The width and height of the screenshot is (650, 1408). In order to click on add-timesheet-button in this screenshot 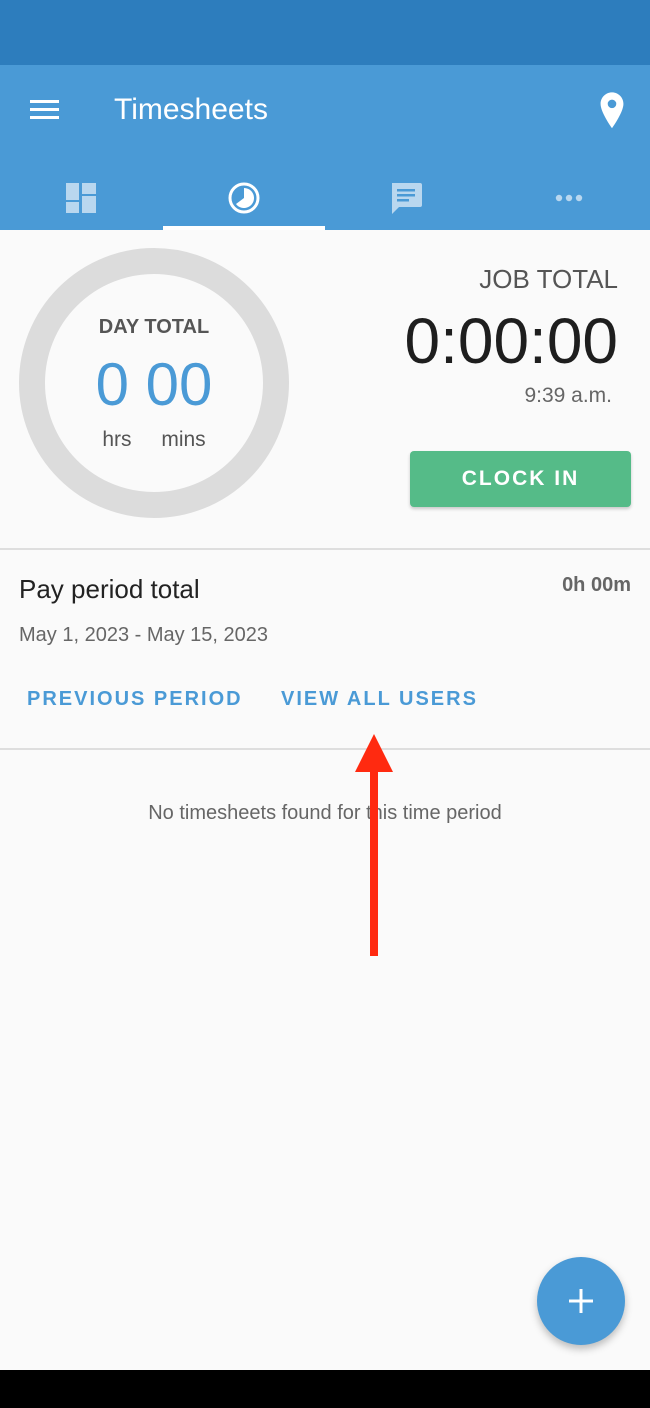, I will do `click(581, 1301)`.